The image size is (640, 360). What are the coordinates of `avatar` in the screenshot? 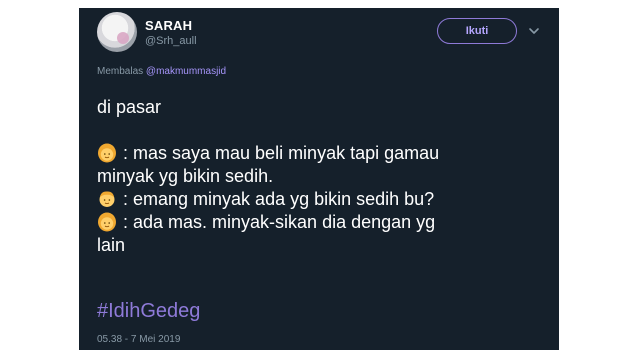 It's located at (117, 32).